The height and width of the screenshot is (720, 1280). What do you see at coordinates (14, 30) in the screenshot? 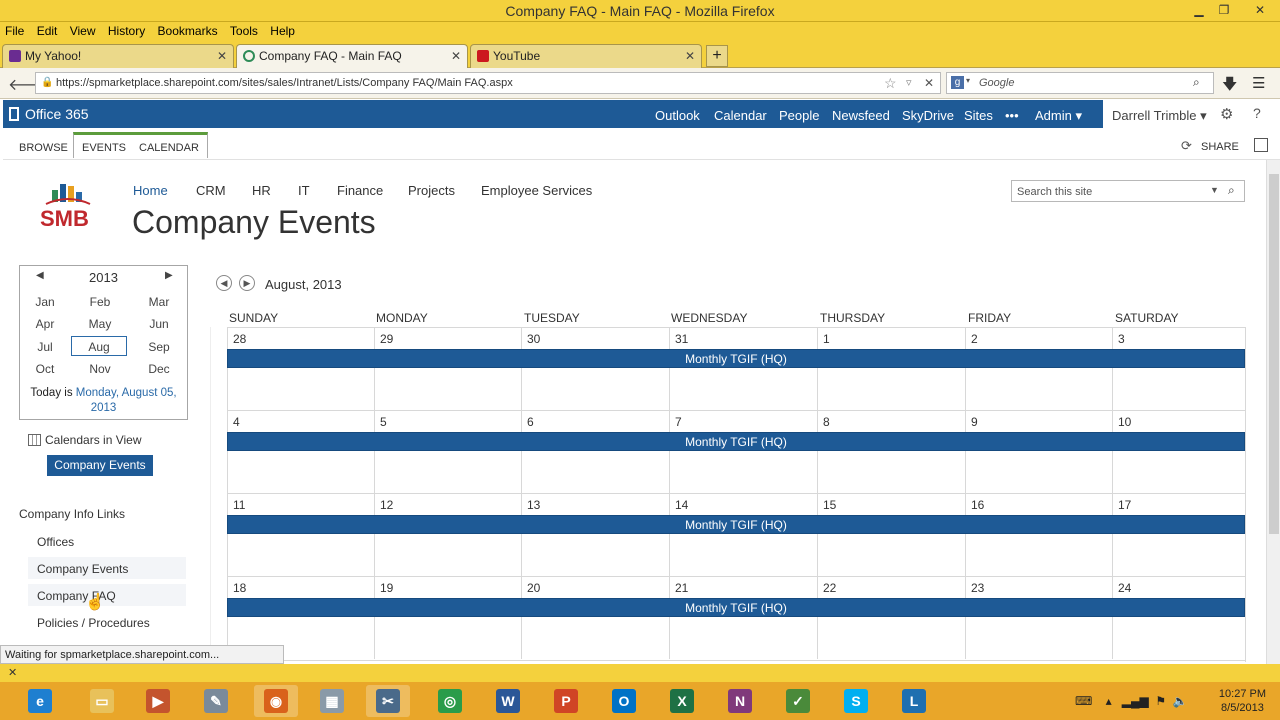
I see `menu-file: File` at bounding box center [14, 30].